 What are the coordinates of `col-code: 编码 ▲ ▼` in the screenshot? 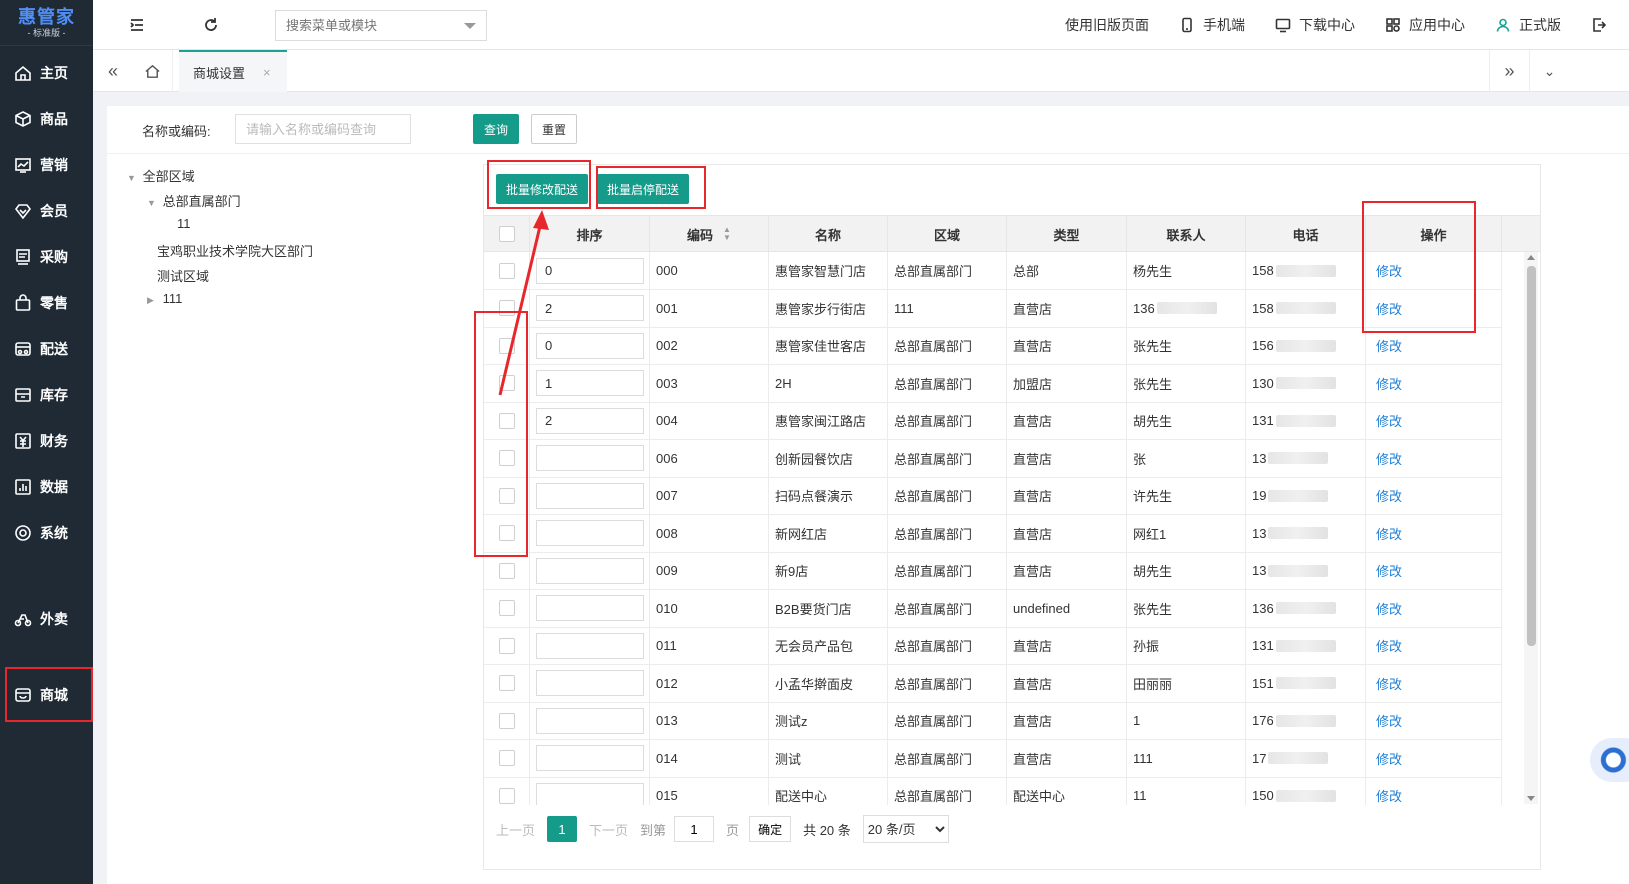 It's located at (709, 234).